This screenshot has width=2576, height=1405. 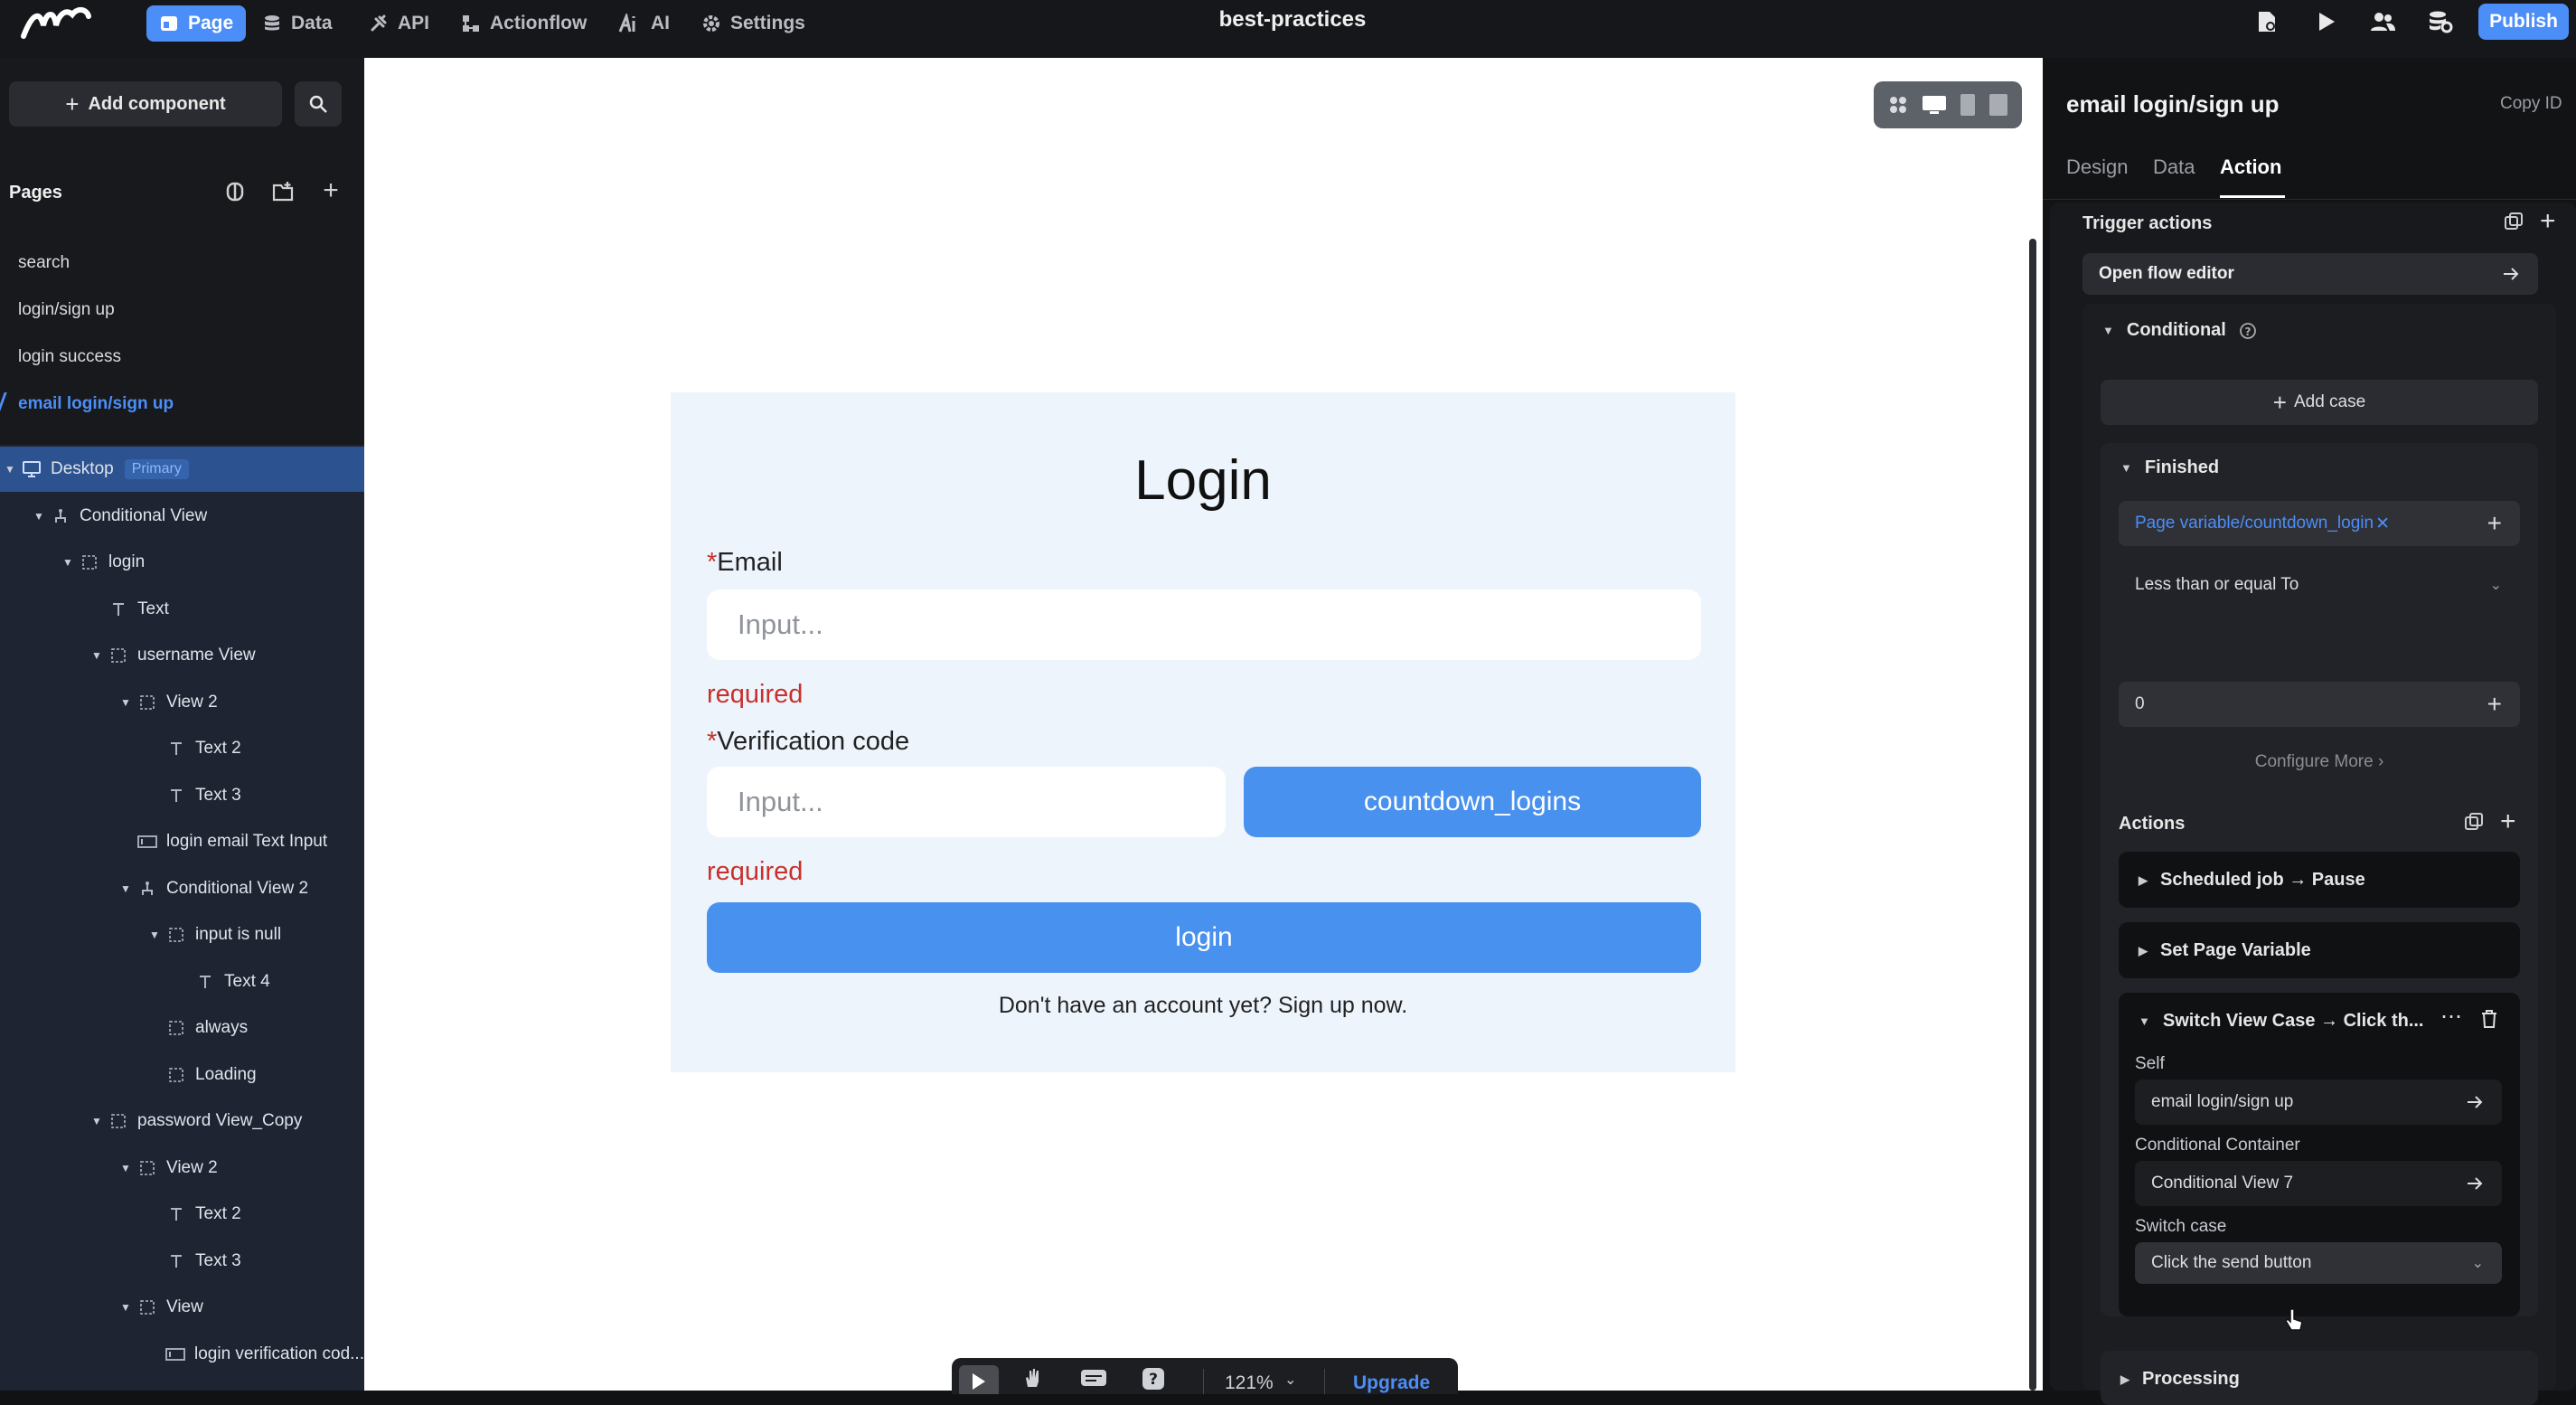 What do you see at coordinates (2319, 402) in the screenshot?
I see `add-case-button: + Add case` at bounding box center [2319, 402].